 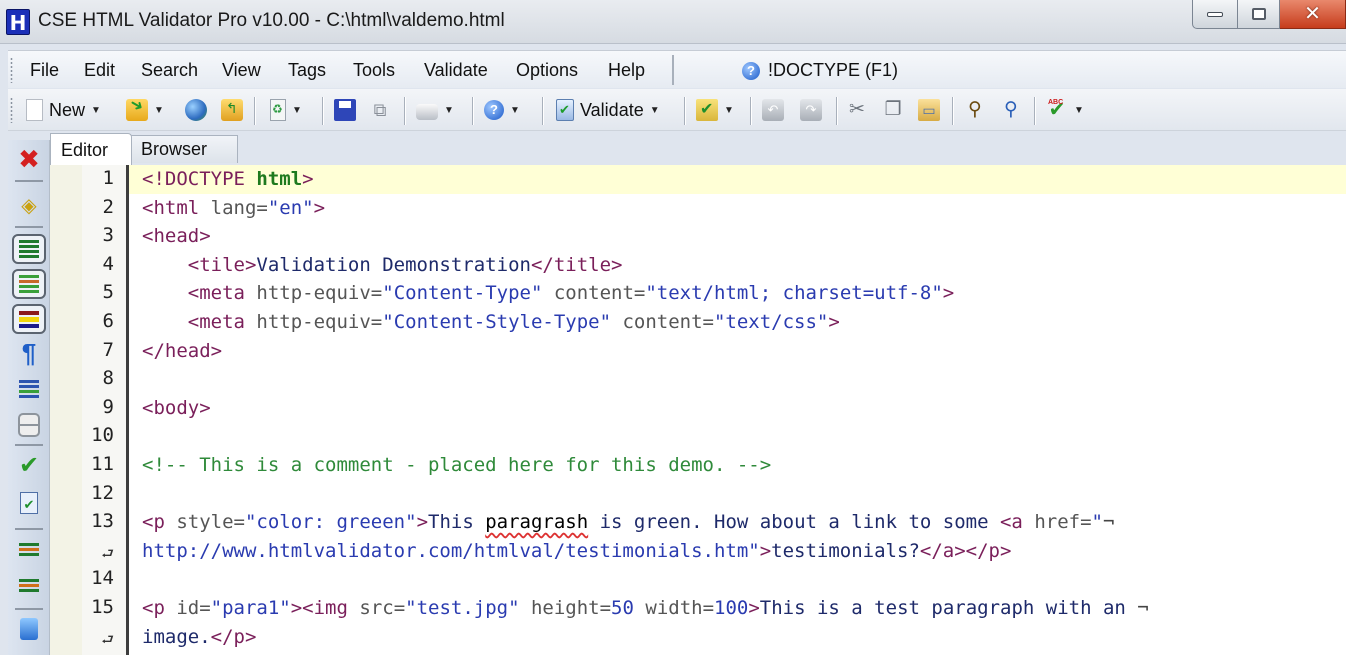 I want to click on menu-view: View, so click(x=241, y=70).